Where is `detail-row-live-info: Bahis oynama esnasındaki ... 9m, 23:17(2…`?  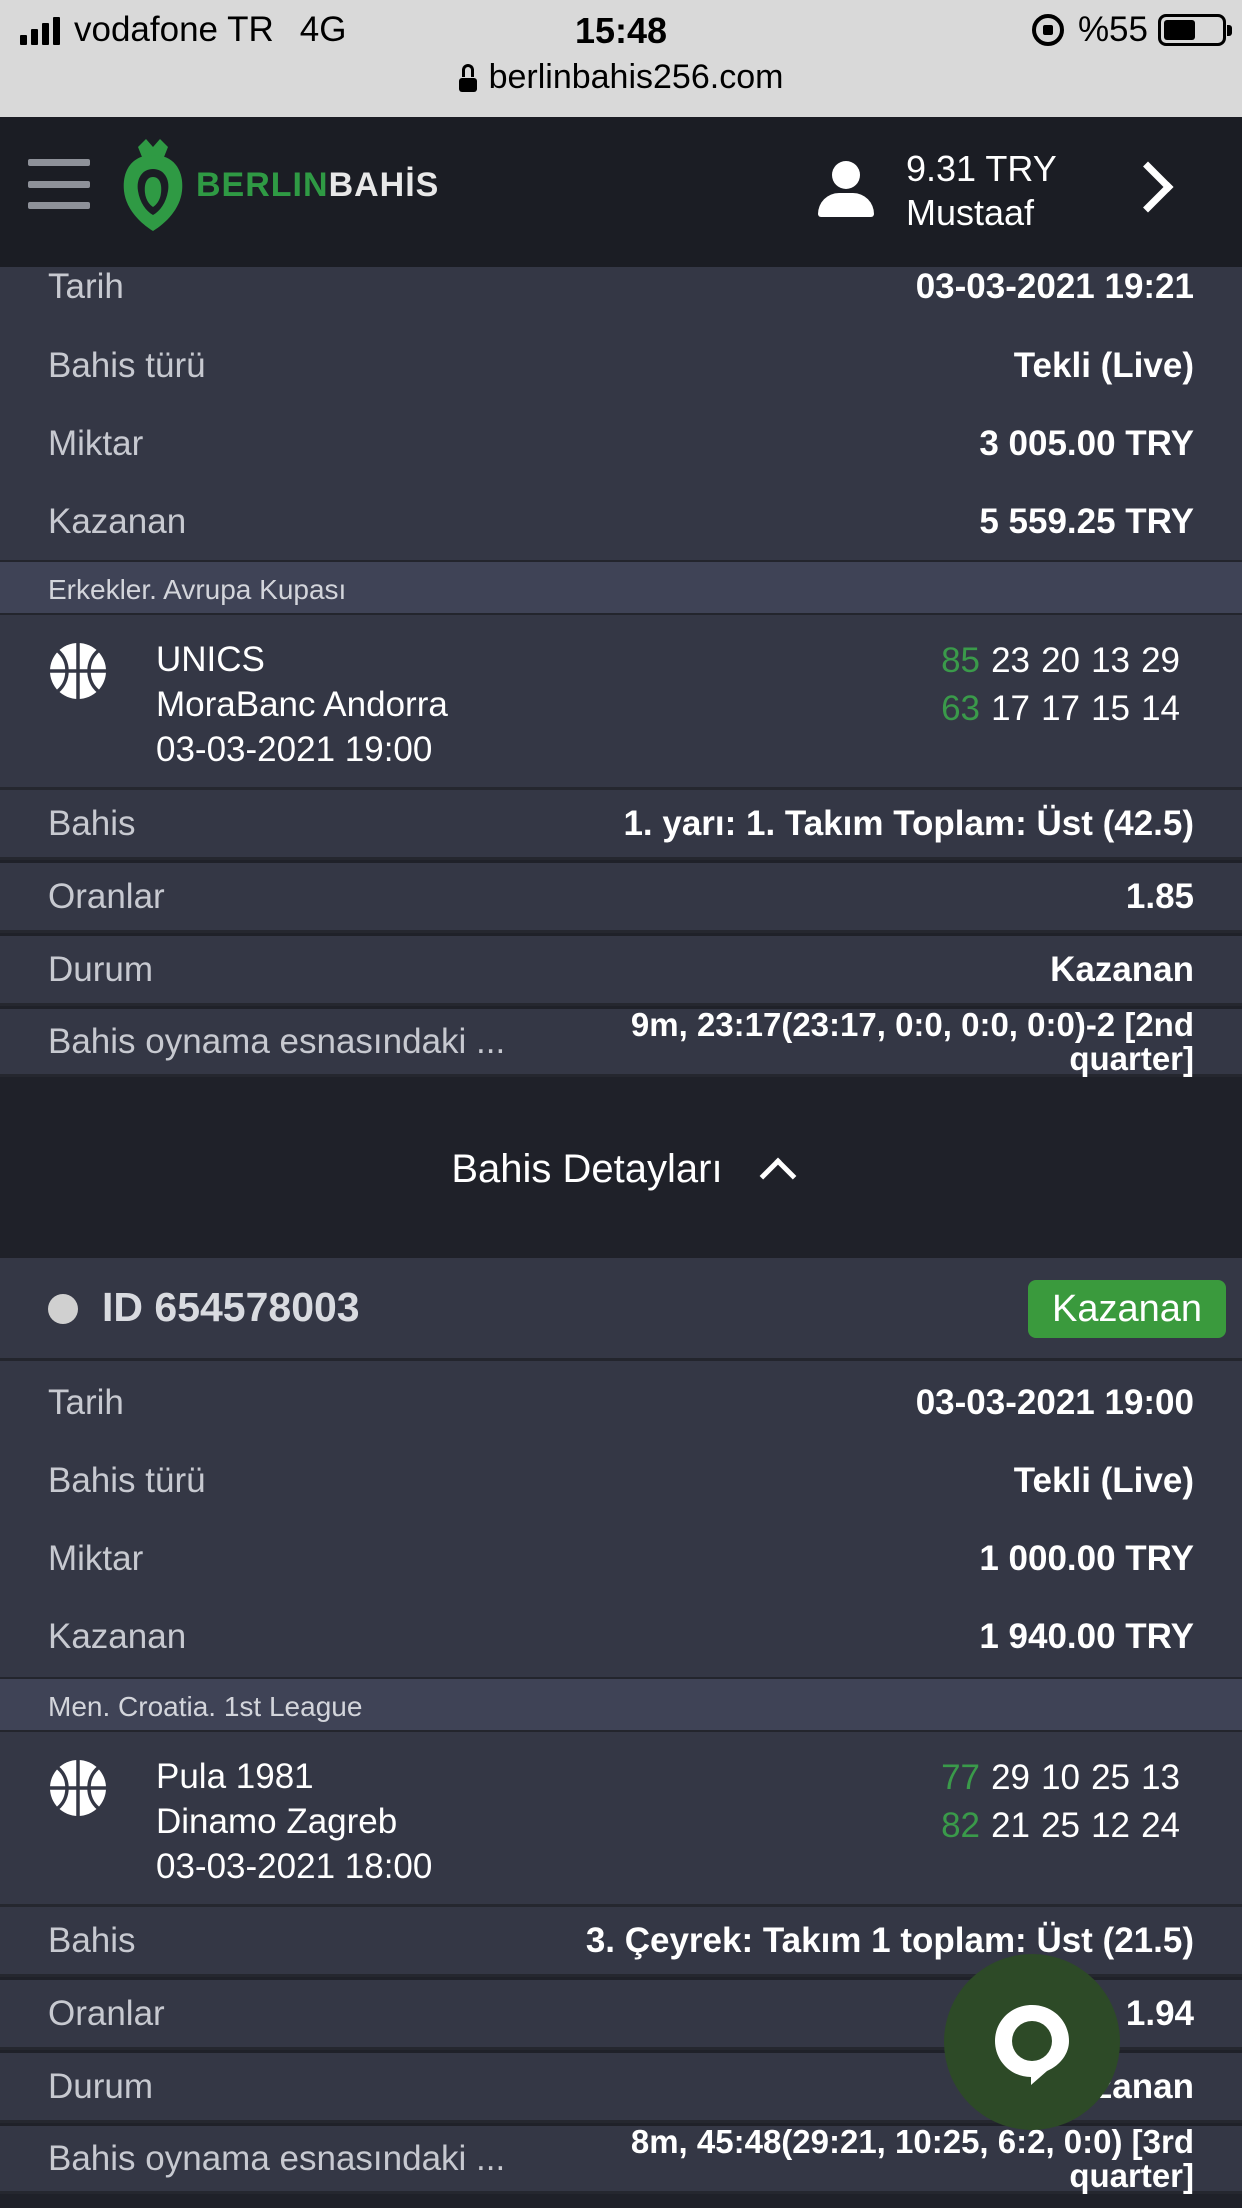
detail-row-live-info: Bahis oynama esnasındaki ... 9m, 23:17(2… is located at coordinates (621, 1042).